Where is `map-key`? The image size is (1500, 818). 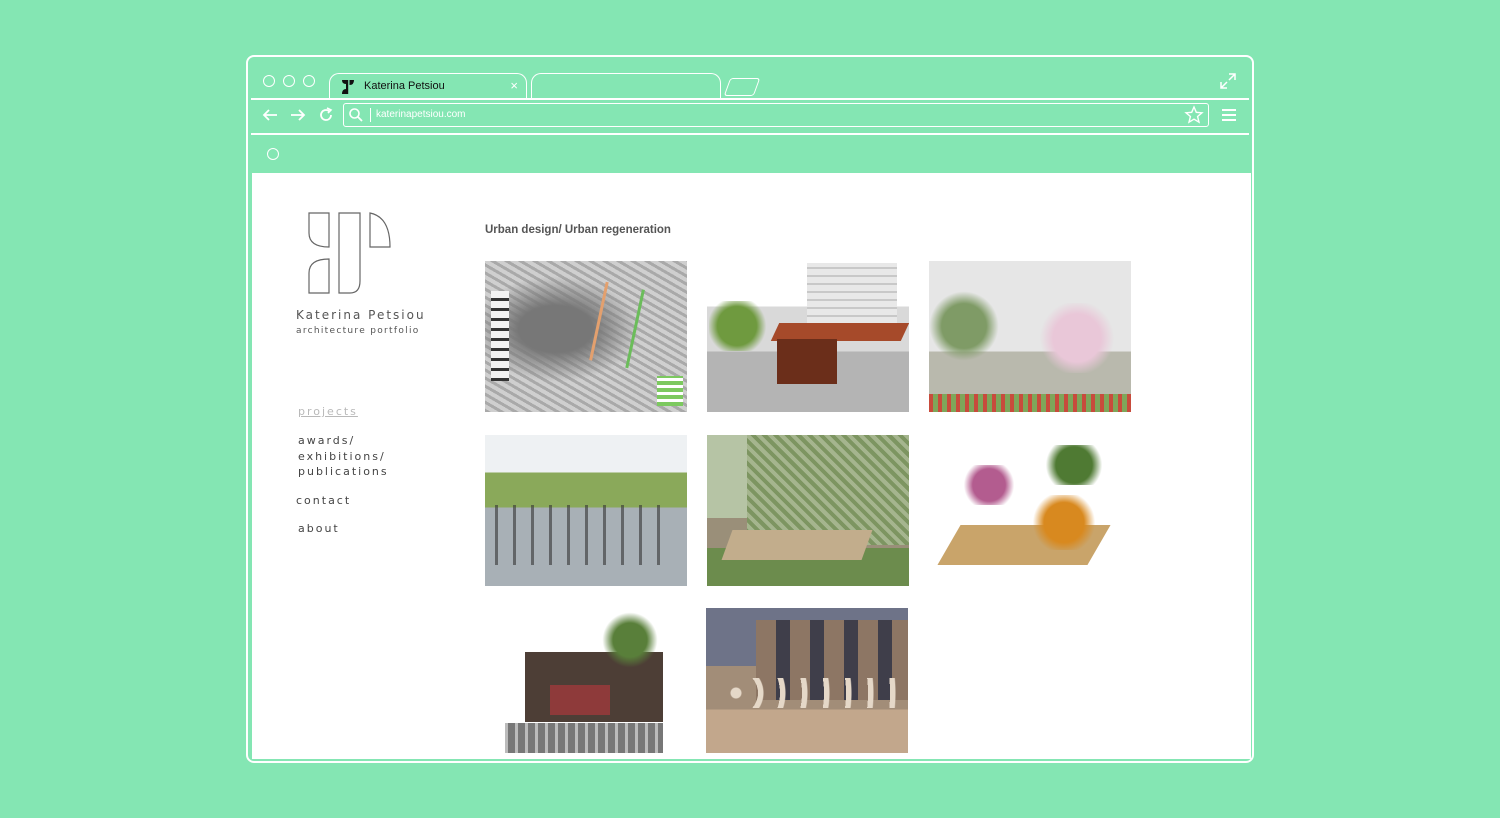
map-key is located at coordinates (670, 391).